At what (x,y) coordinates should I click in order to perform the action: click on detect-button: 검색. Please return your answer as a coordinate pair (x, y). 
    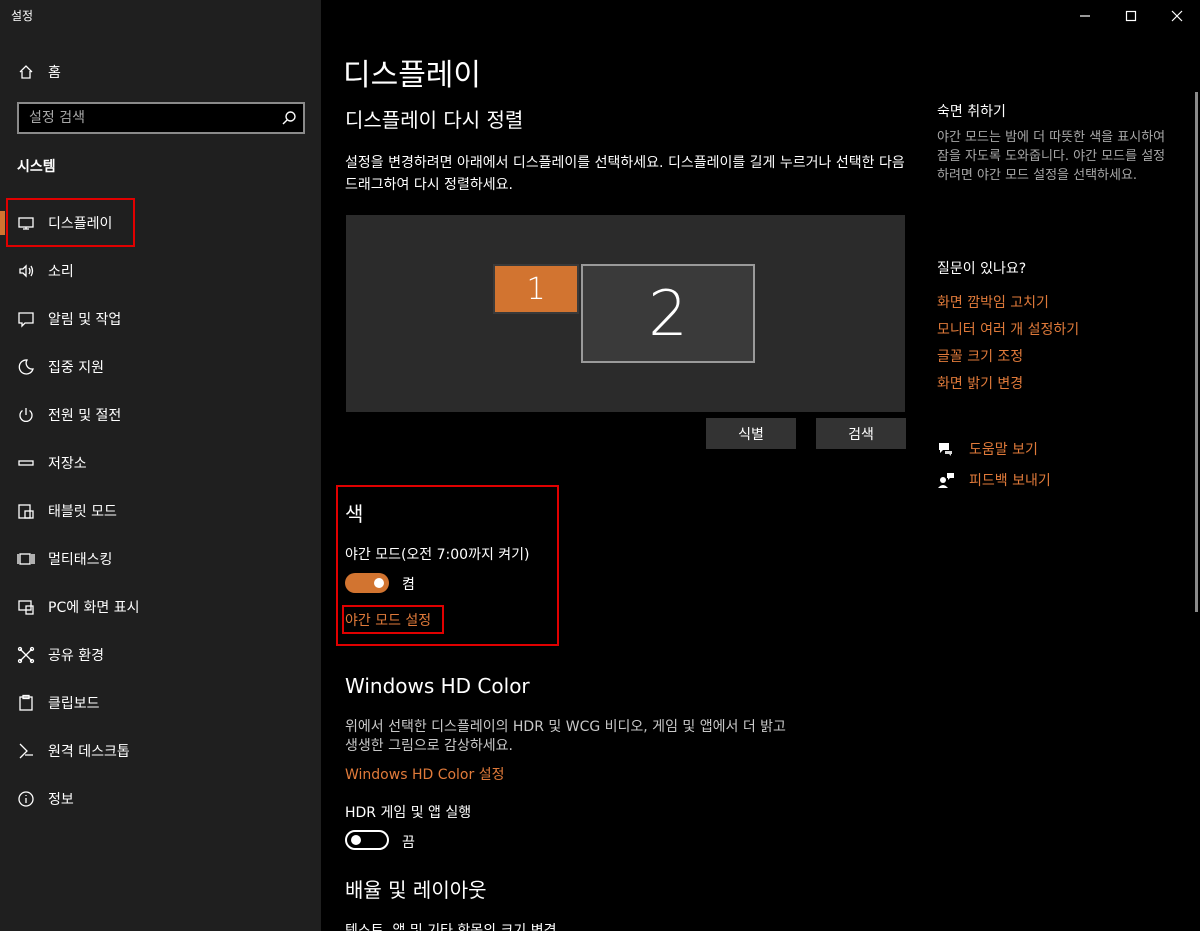
    Looking at the image, I should click on (861, 433).